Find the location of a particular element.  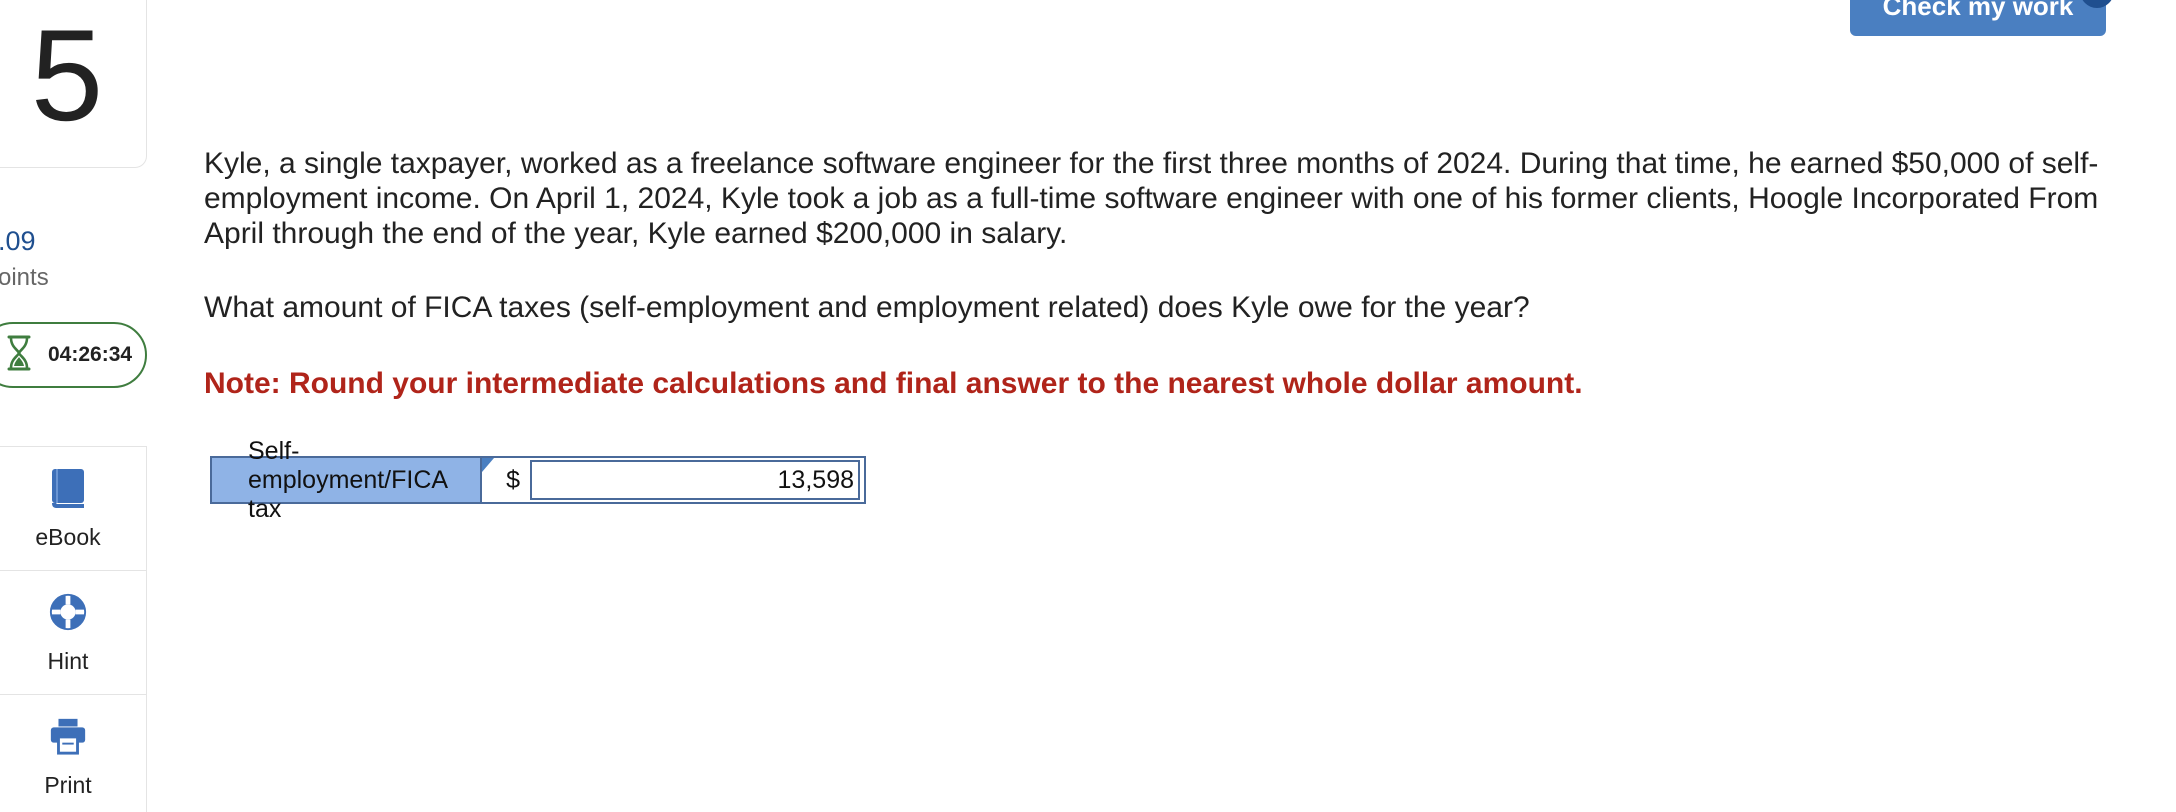

answer-cell: $ is located at coordinates (673, 480).